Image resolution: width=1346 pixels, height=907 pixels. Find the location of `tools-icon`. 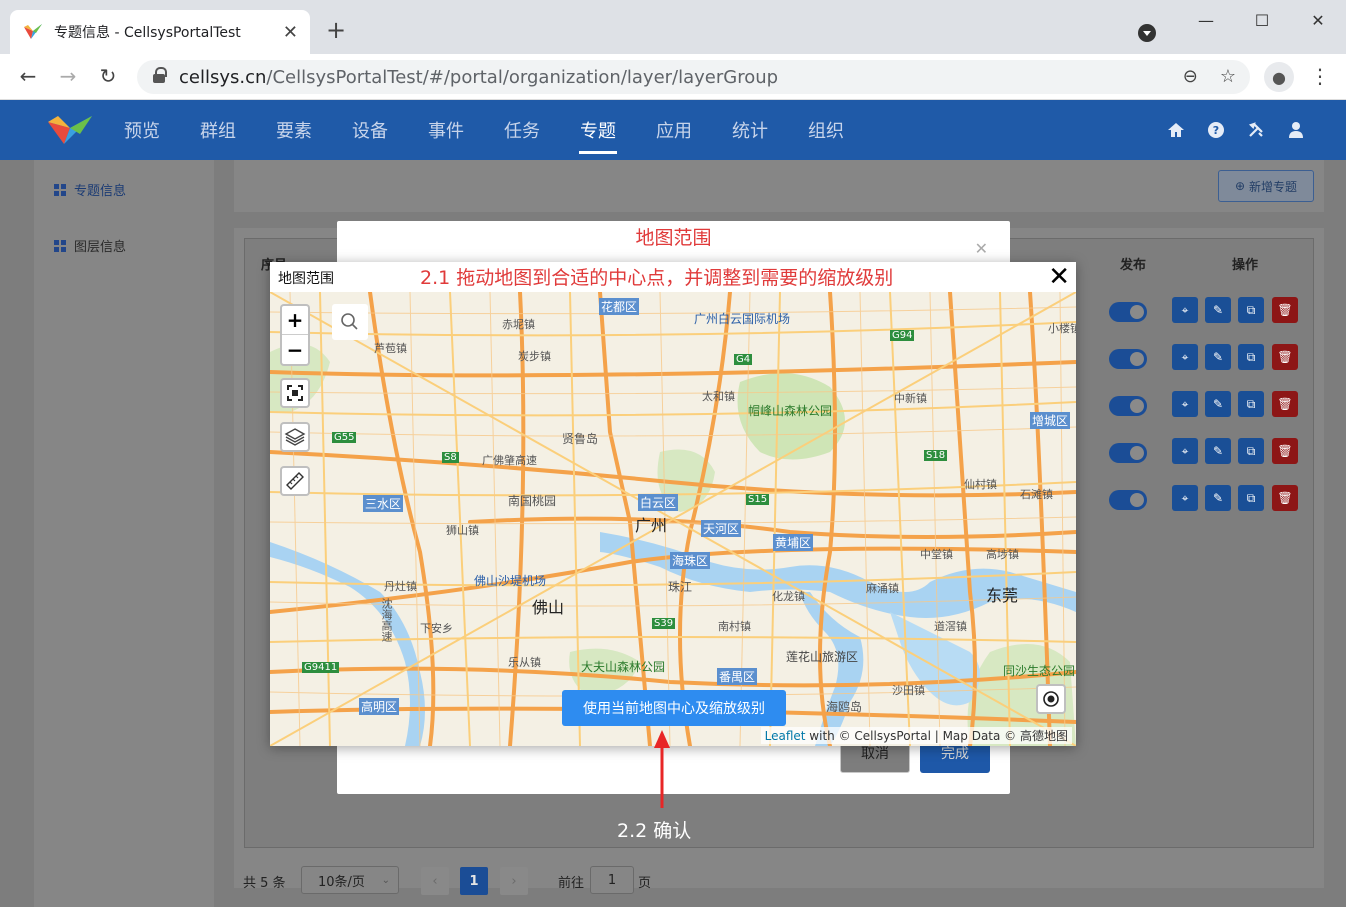

tools-icon is located at coordinates (1256, 130).